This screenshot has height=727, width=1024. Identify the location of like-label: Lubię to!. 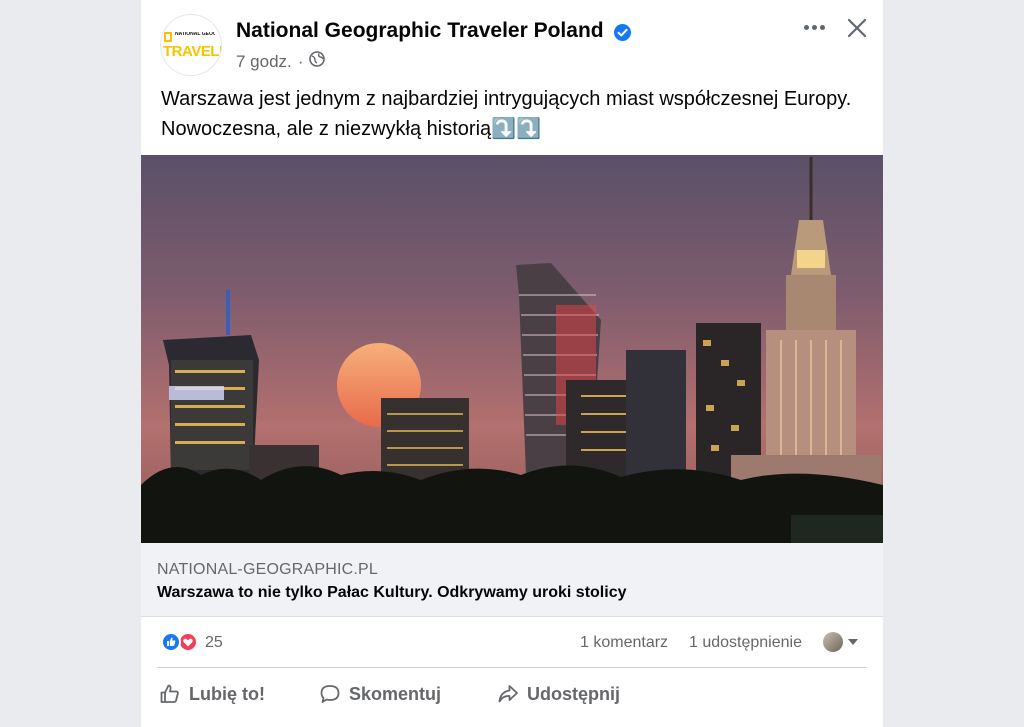
(227, 693).